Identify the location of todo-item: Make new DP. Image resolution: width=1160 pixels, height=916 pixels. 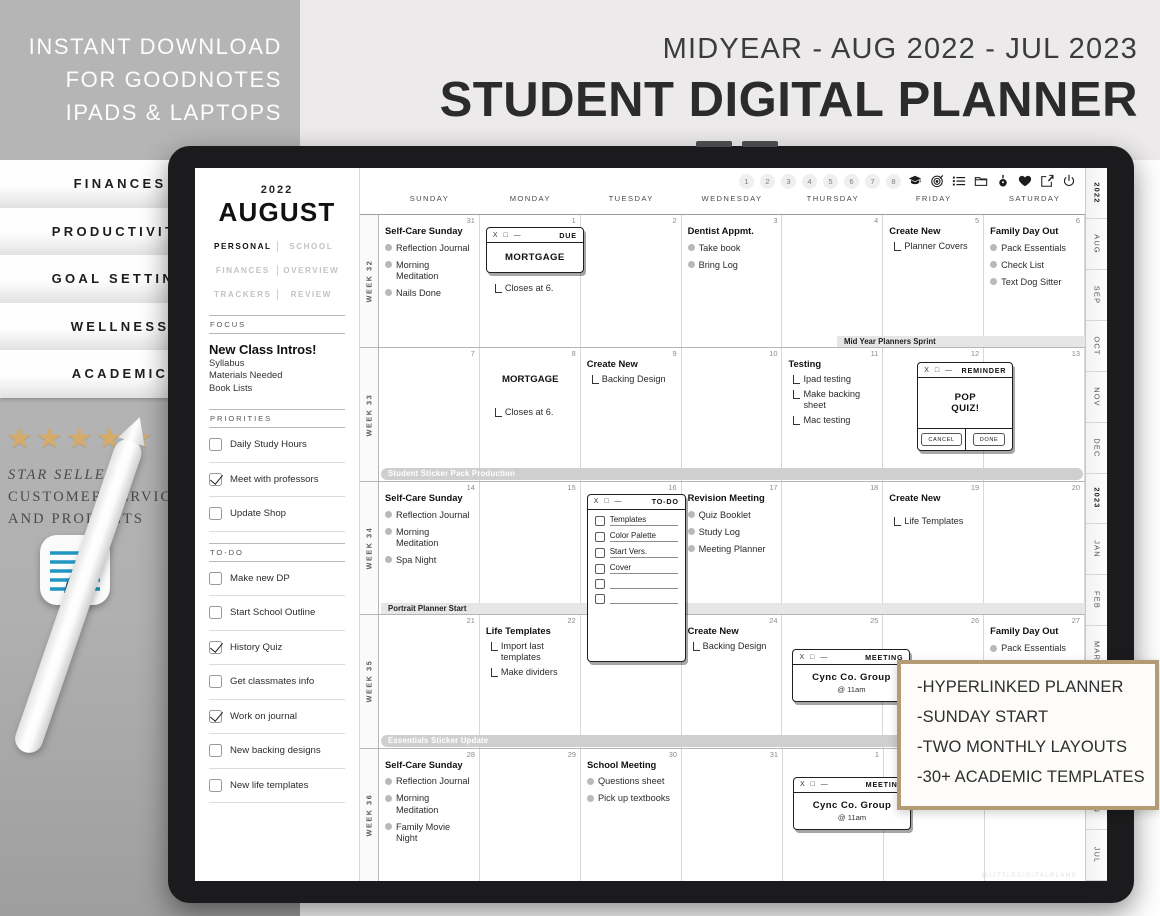
(277, 579).